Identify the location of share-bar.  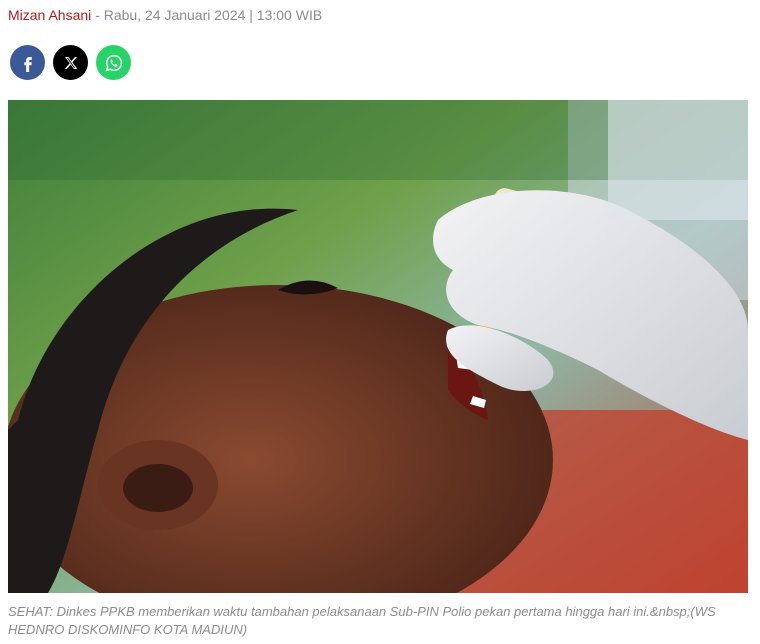
(70, 62).